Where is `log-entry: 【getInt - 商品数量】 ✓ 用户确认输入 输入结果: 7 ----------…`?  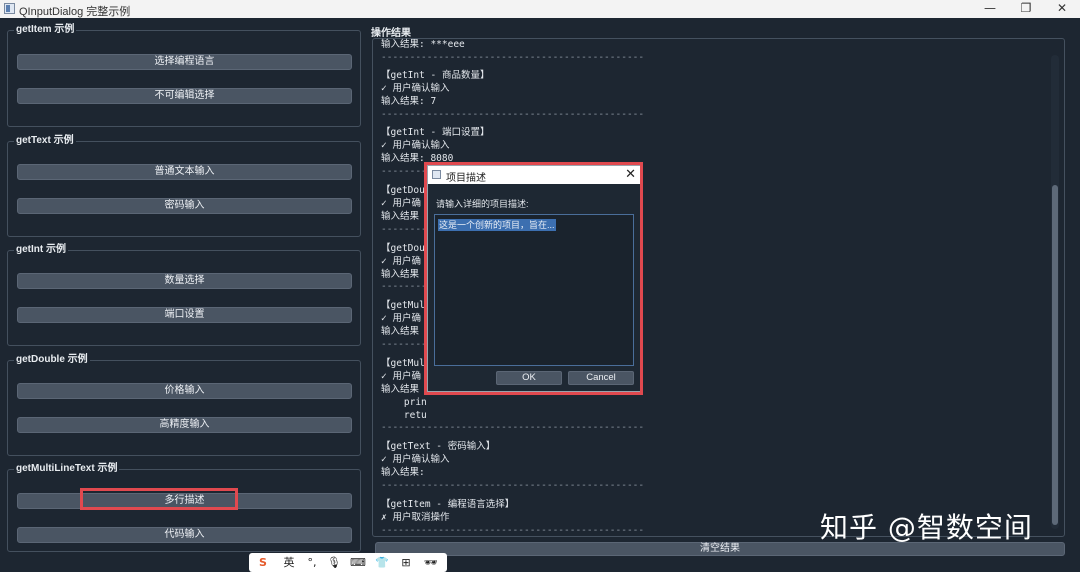
log-entry: 【getInt - 商品数量】 ✓ 用户确认输入 输入结果: 7 ----------… is located at coordinates (711, 93).